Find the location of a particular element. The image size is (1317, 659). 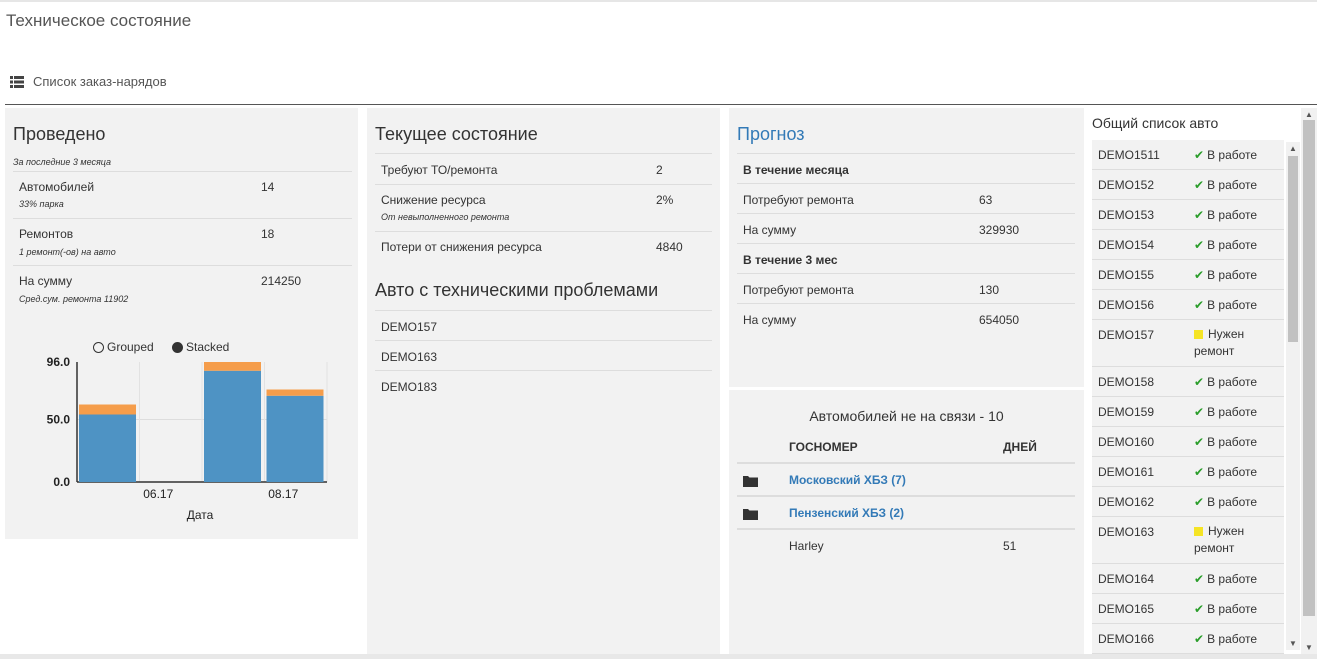

car-name: DEMO1511 is located at coordinates (1129, 155).